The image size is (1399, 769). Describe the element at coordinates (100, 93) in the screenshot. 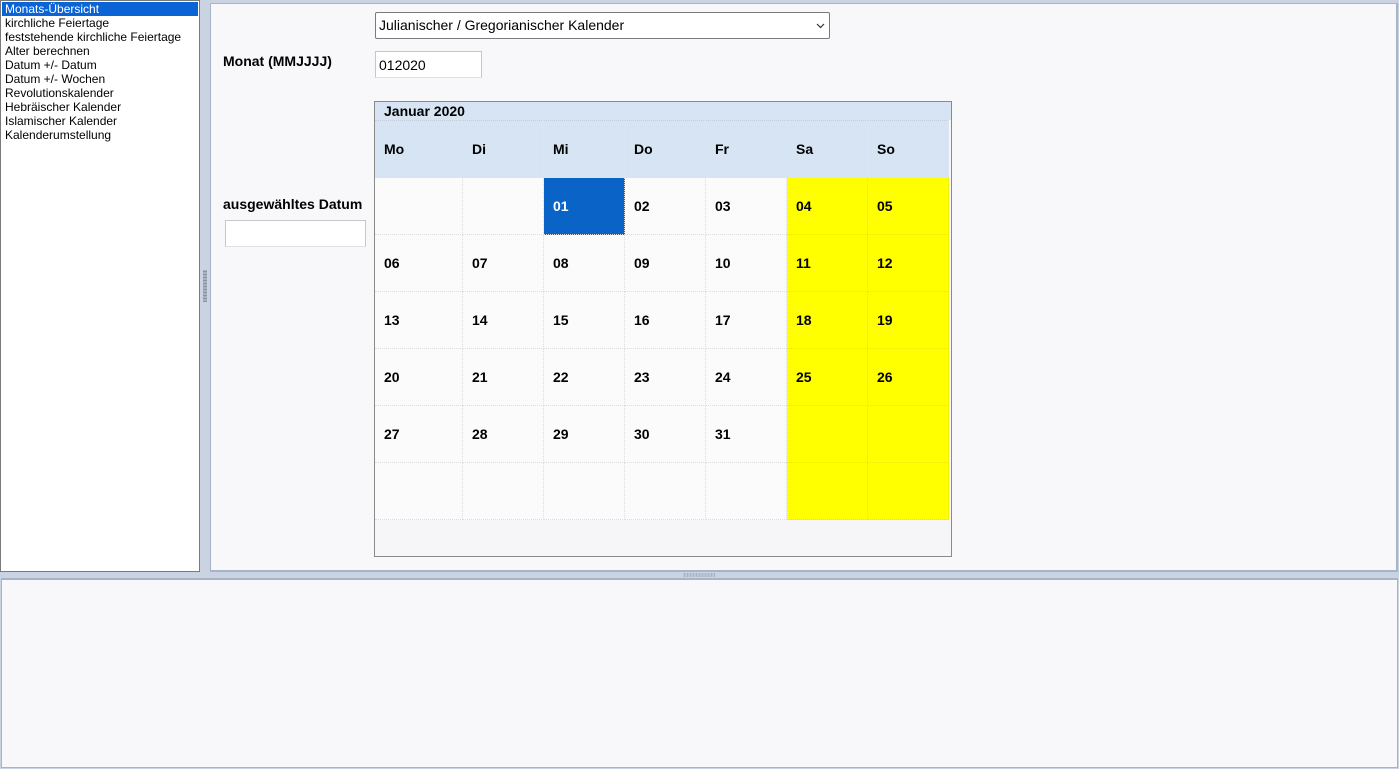

I see `list-item-revolutionskalender: Revolutionskalender` at that location.